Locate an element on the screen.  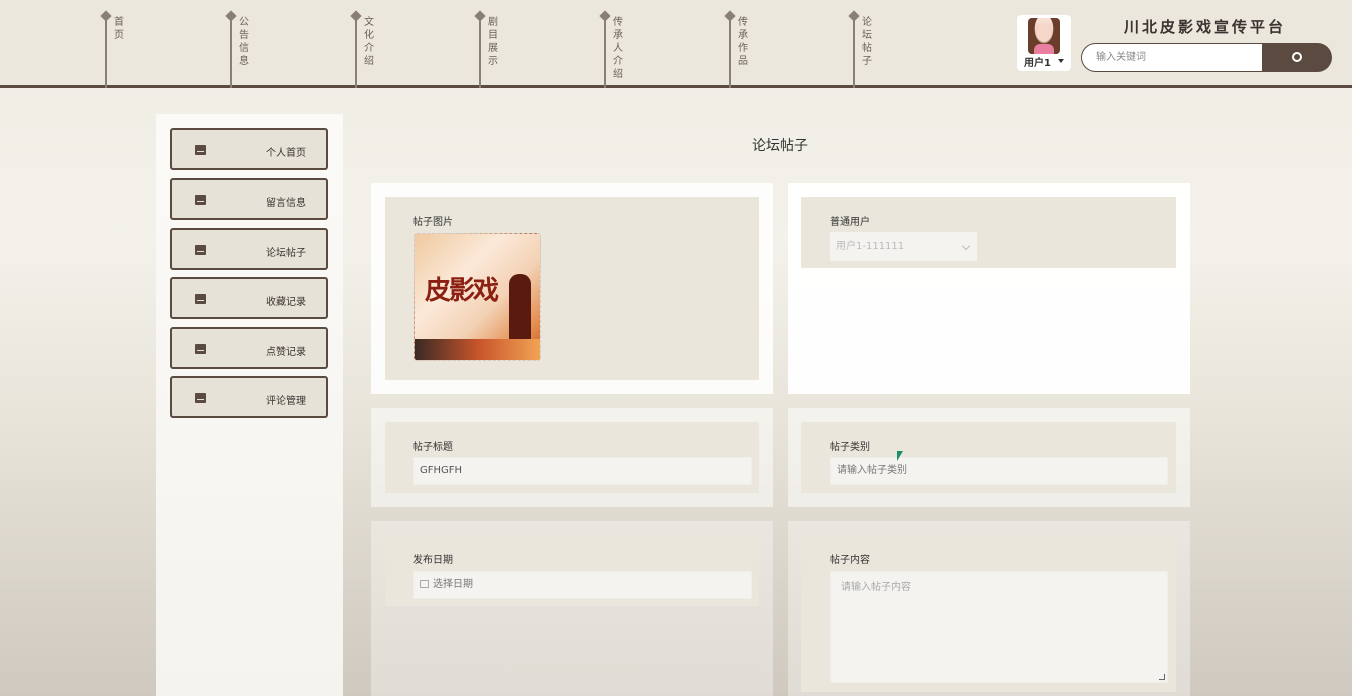
nav-item-inheritors: 传承人介绍 is located at coordinates (611, 49).